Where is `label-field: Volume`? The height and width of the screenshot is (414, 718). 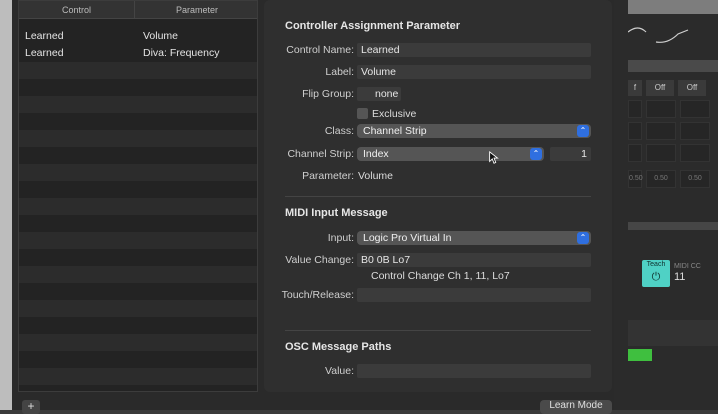
label-field: Volume is located at coordinates (474, 72).